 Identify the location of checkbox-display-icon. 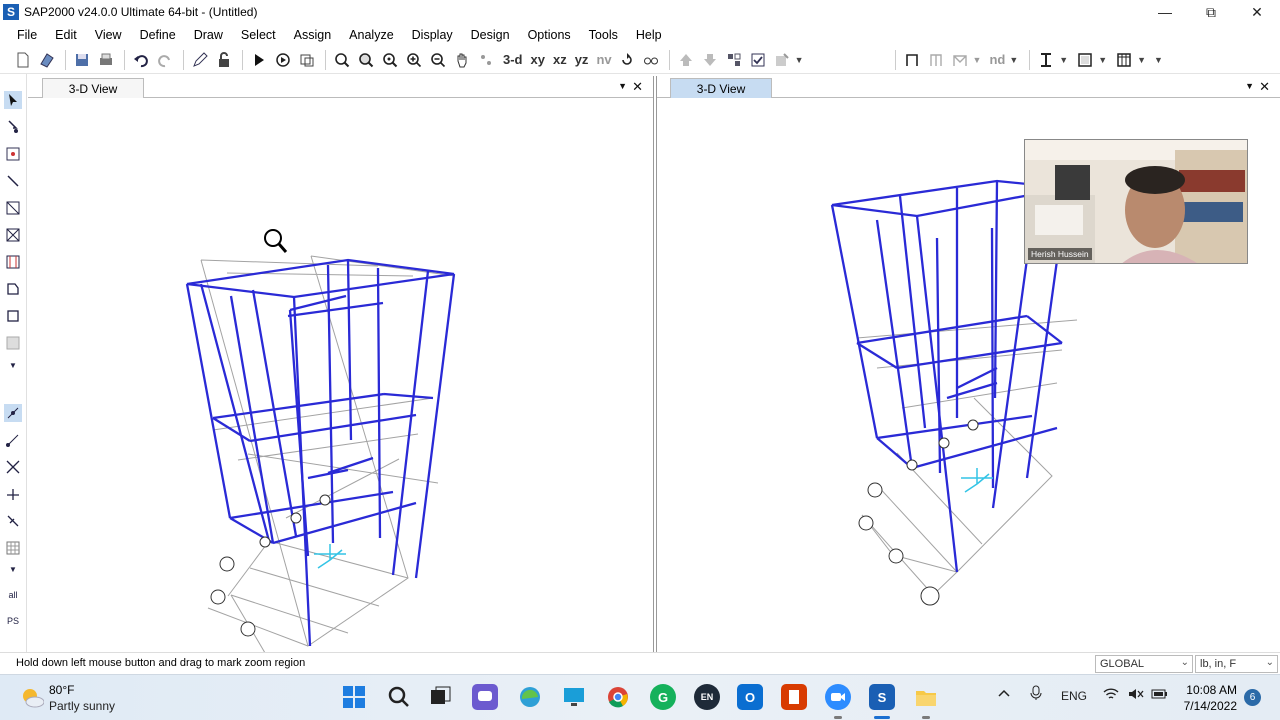
(758, 60).